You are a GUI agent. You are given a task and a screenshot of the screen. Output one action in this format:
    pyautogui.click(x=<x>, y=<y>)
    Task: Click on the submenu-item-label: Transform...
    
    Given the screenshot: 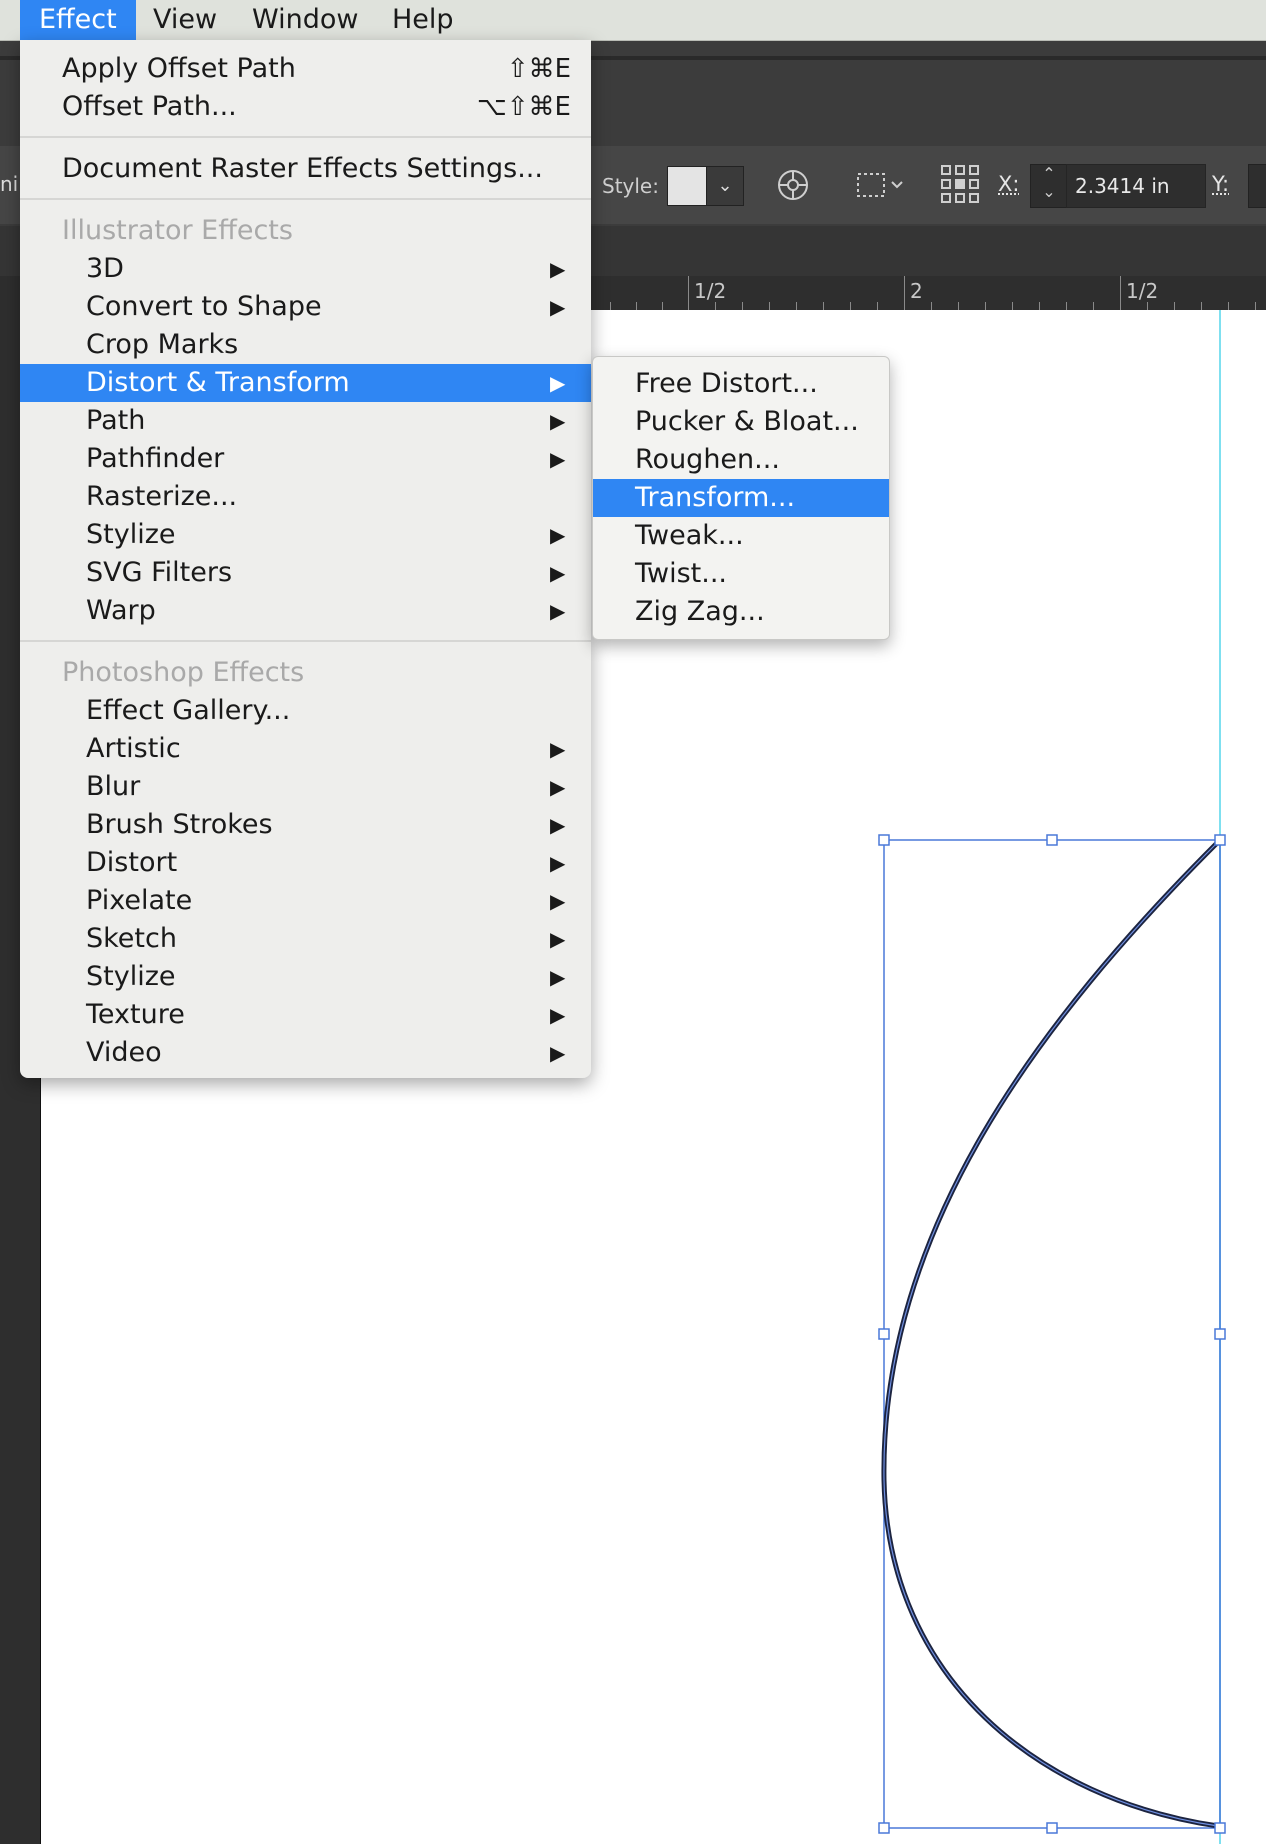 What is the action you would take?
    pyautogui.click(x=715, y=497)
    